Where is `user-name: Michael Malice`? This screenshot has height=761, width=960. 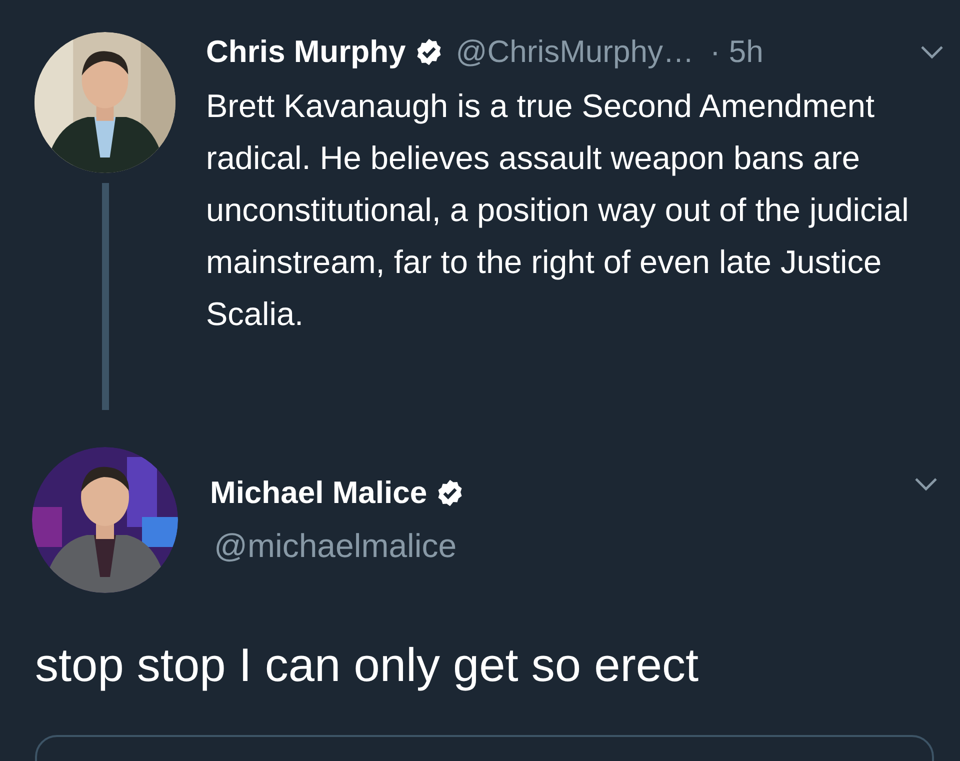
user-name: Michael Malice is located at coordinates (319, 493).